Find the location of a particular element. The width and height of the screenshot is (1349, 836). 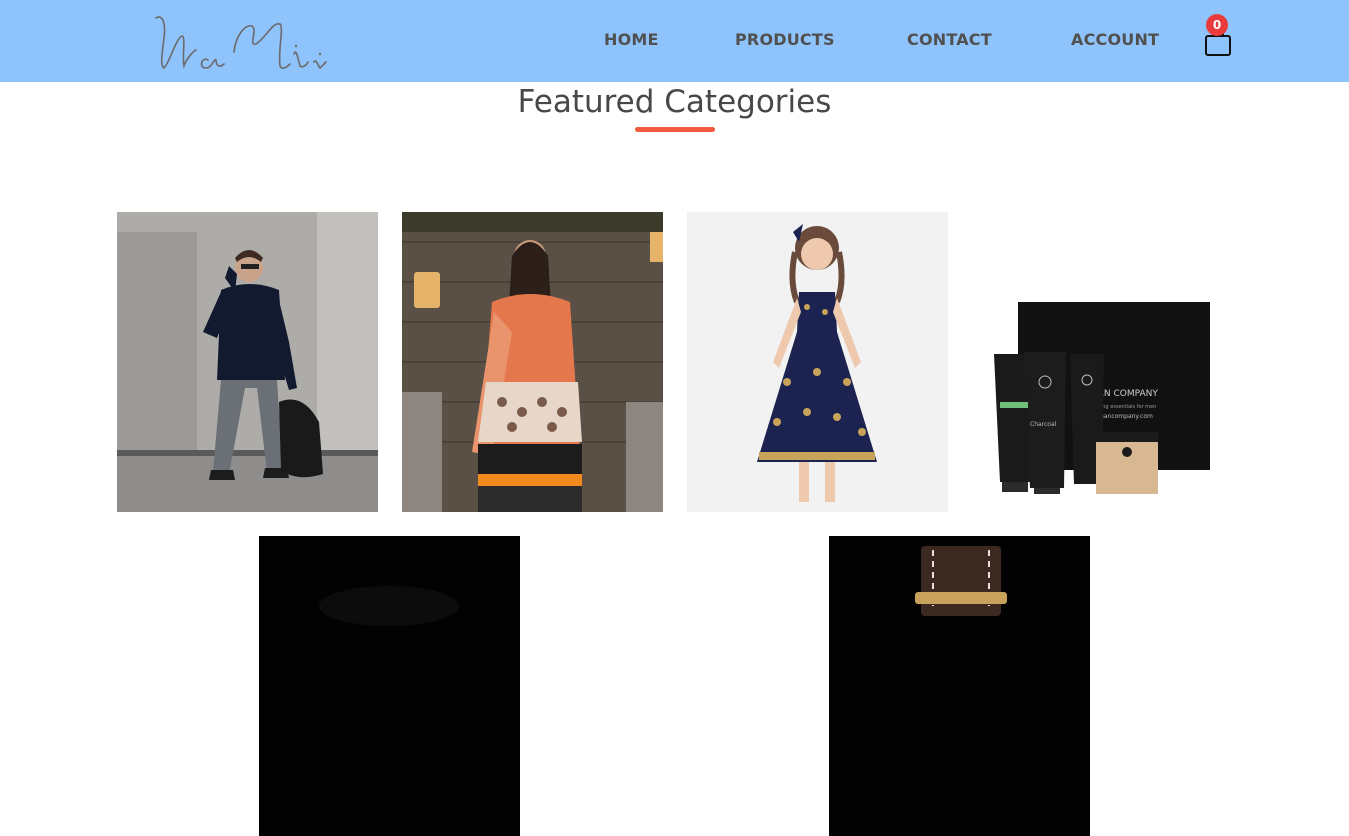

nav-home: HOME is located at coordinates (631, 40).